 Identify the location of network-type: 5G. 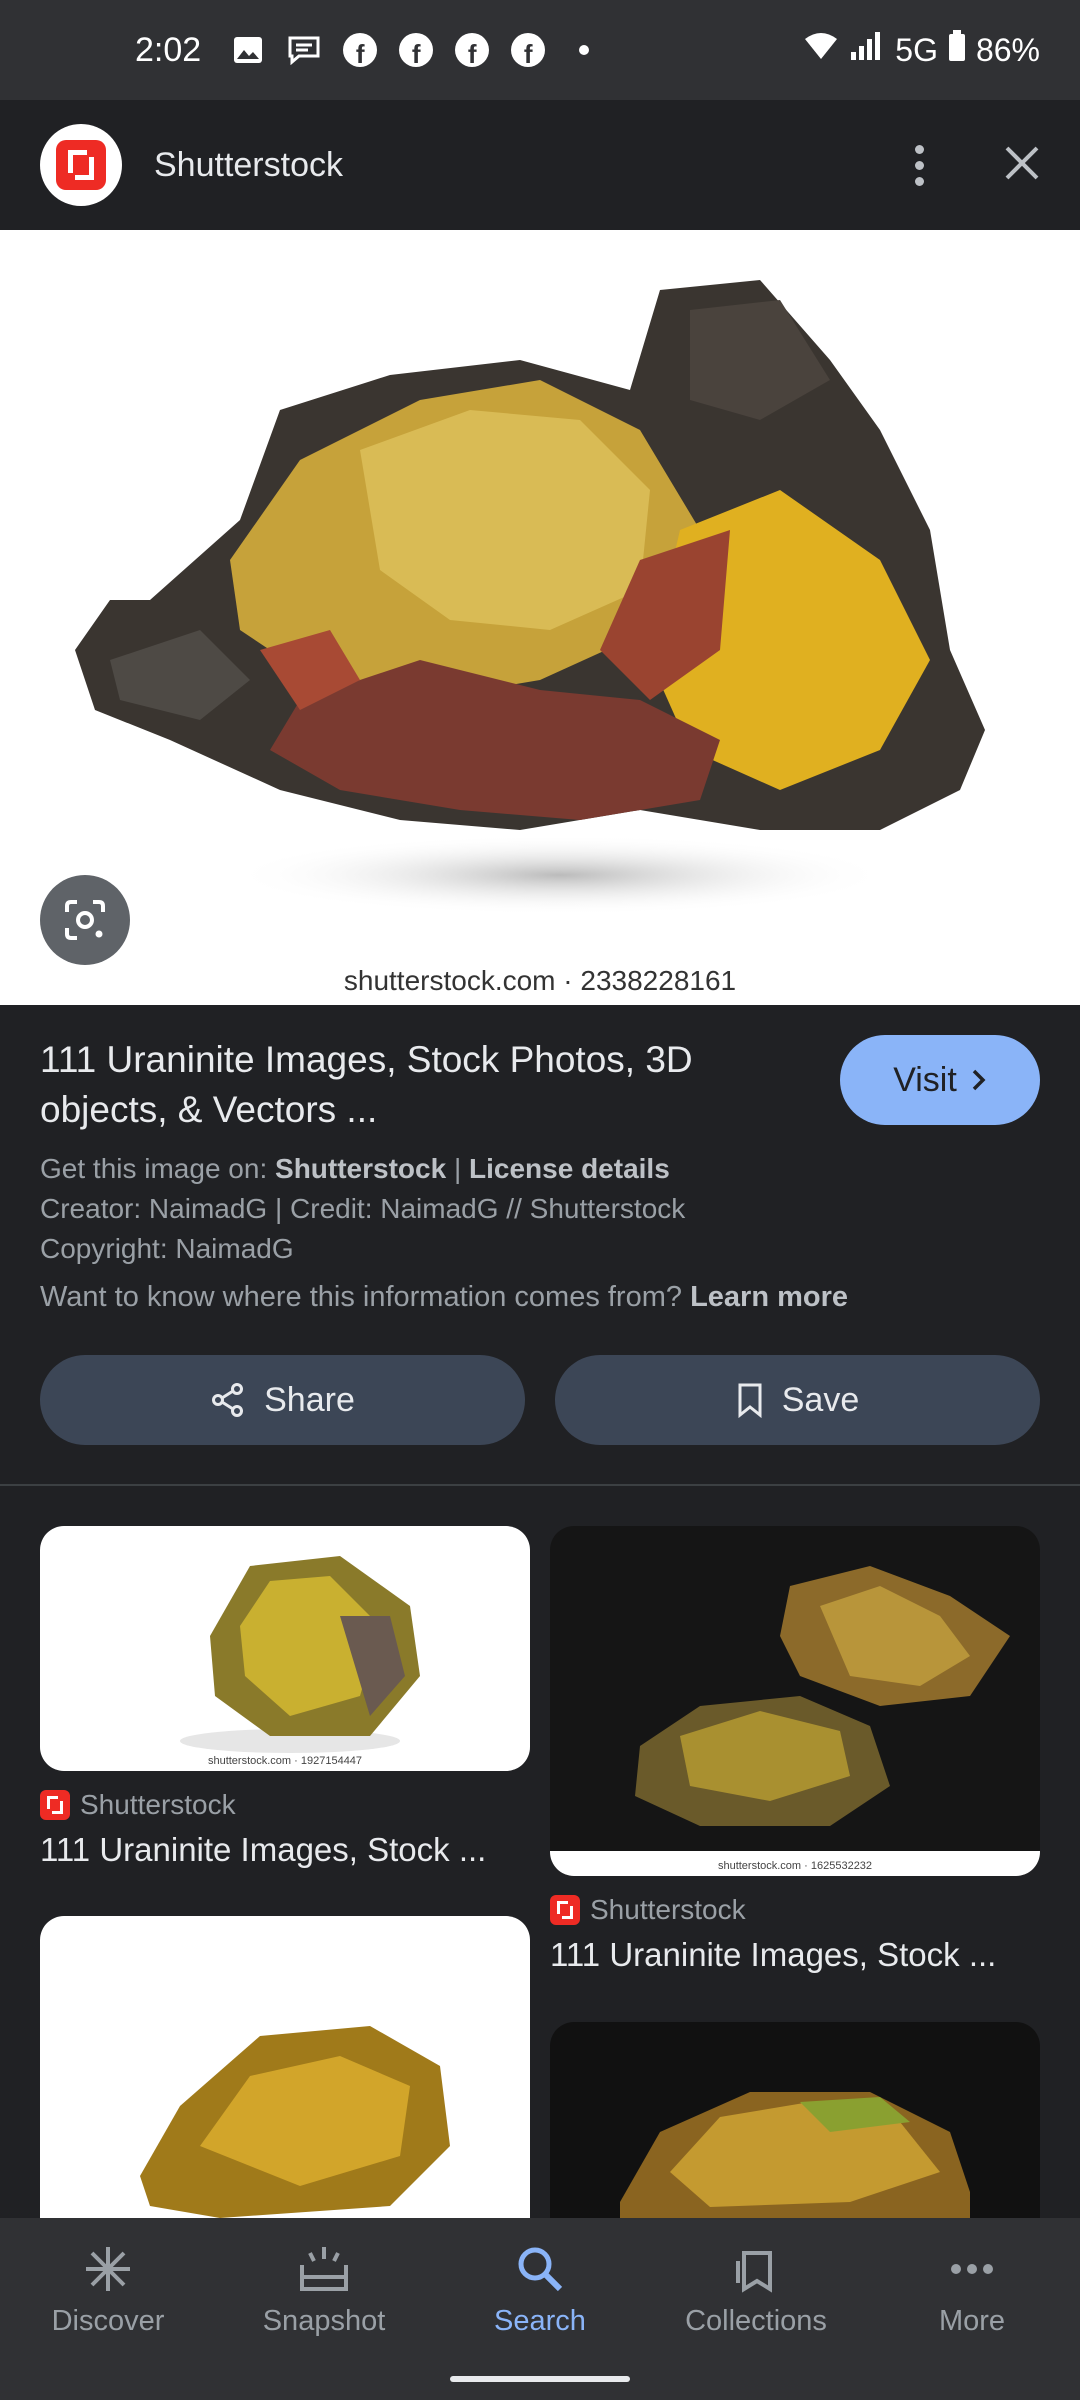
(916, 49).